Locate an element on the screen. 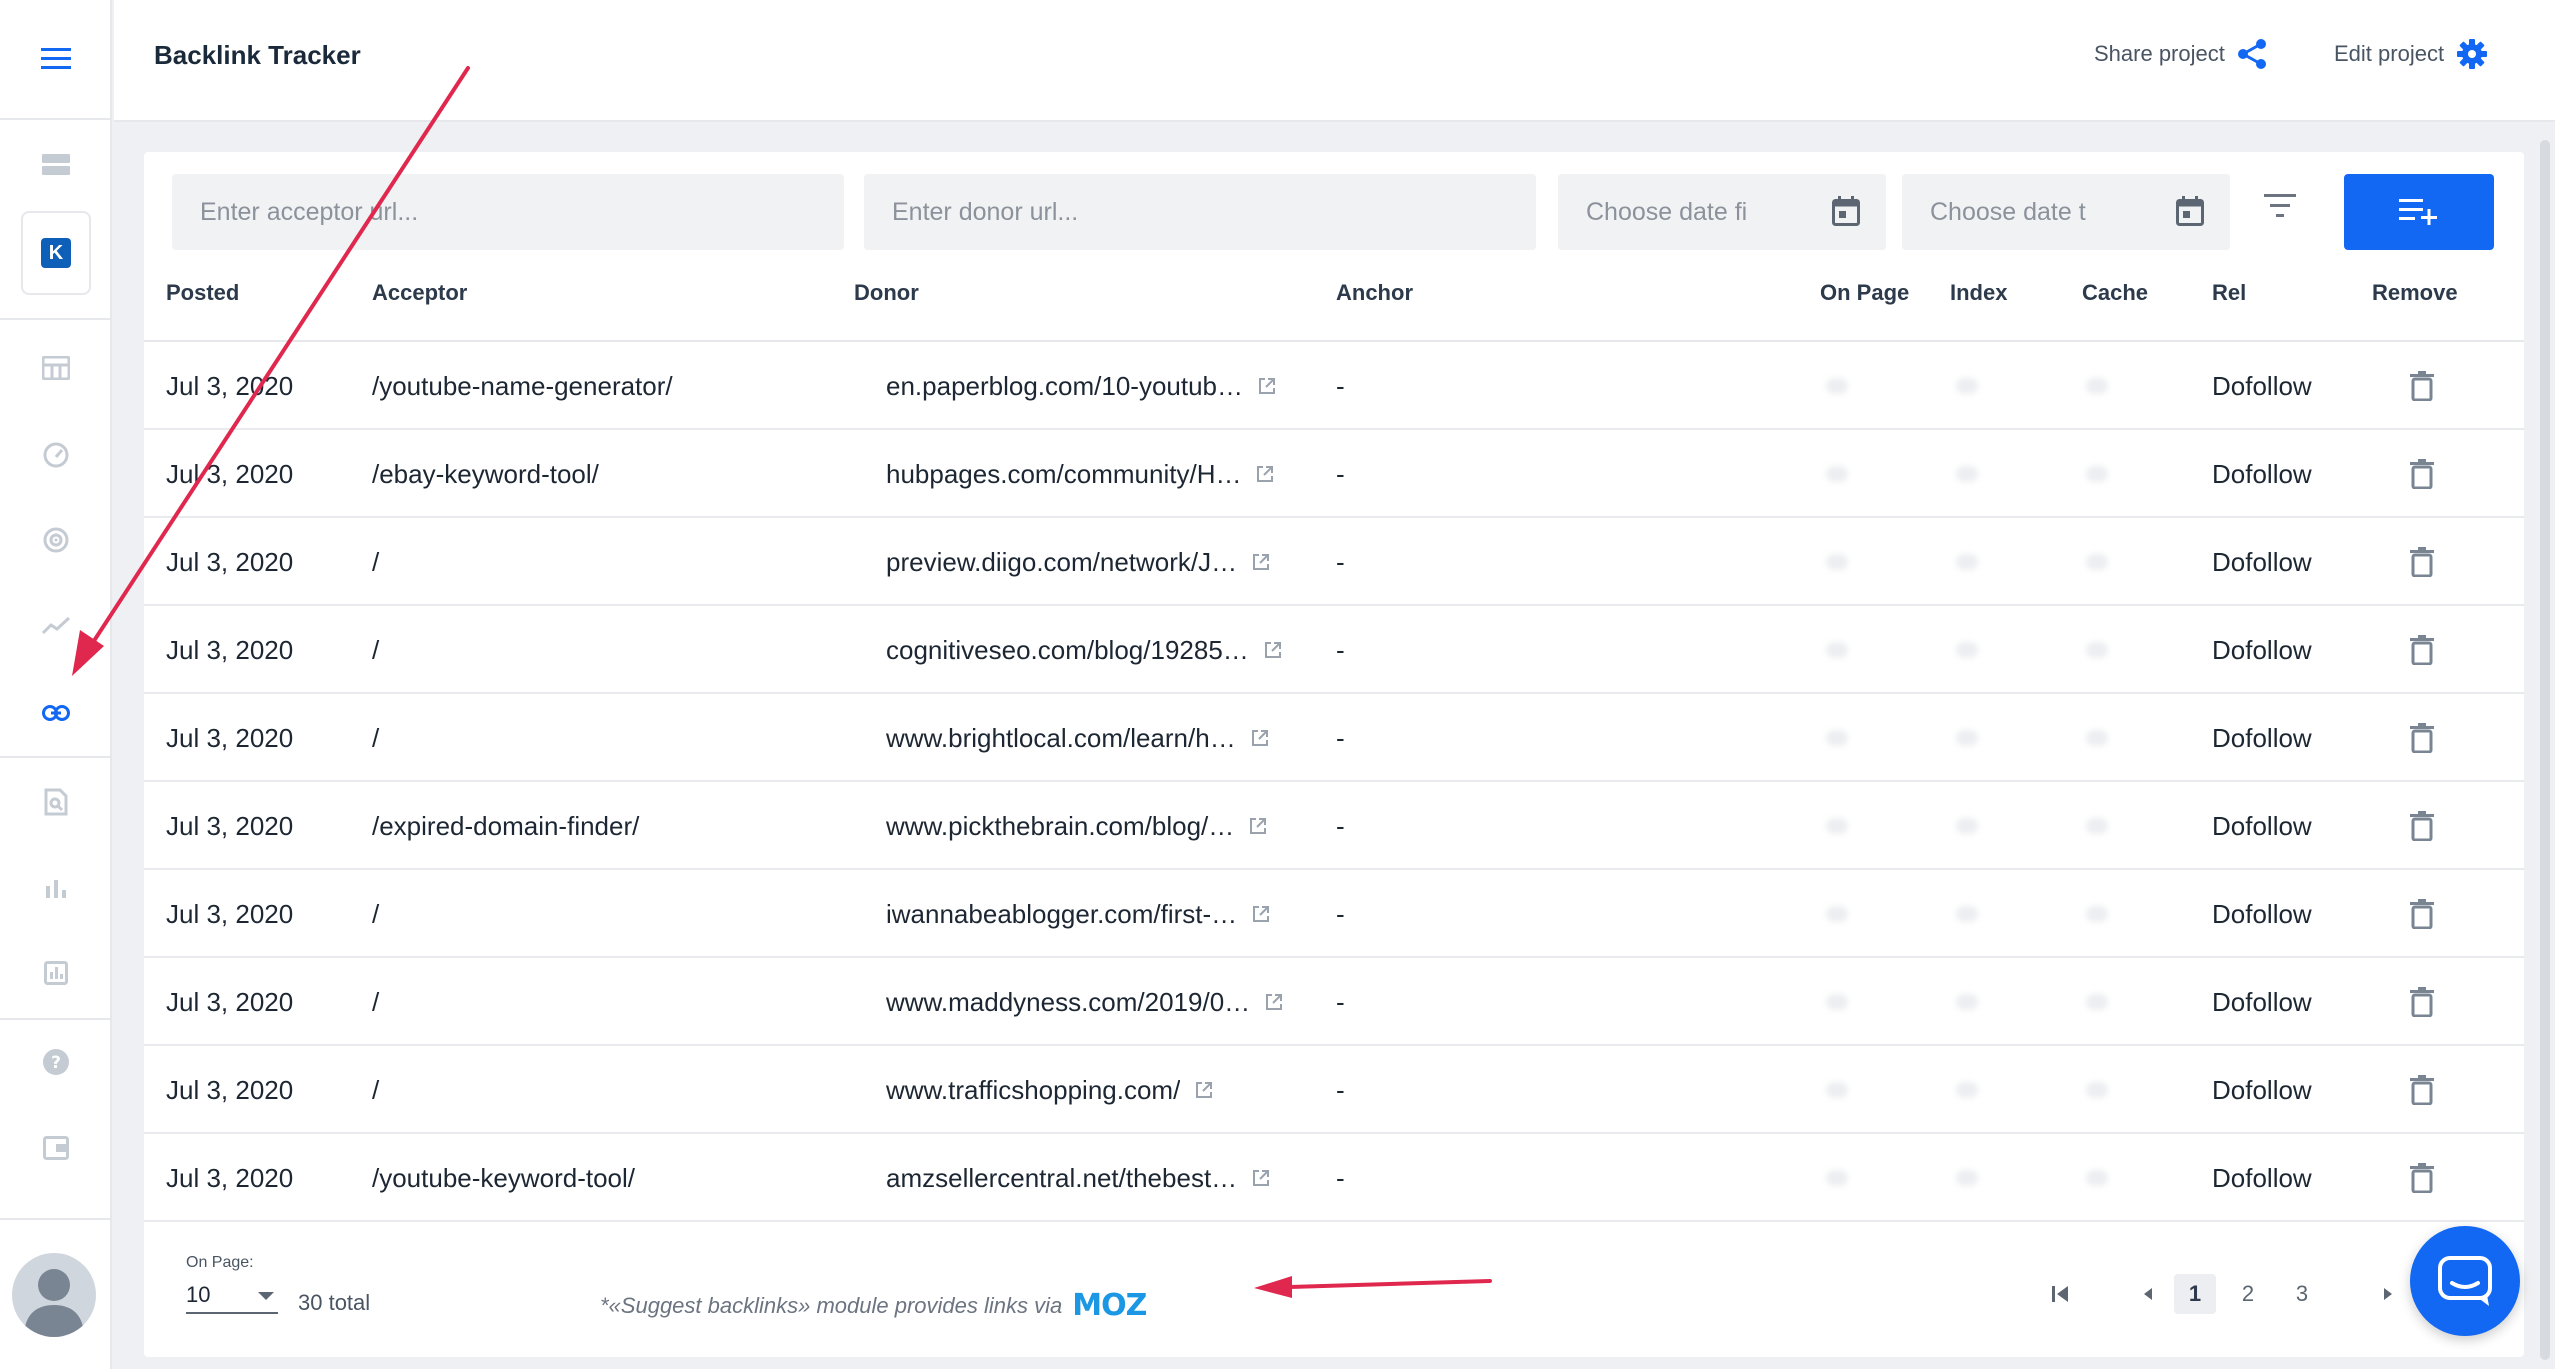 This screenshot has height=1369, width=2555. column-header-index: Index is located at coordinates (1978, 293).